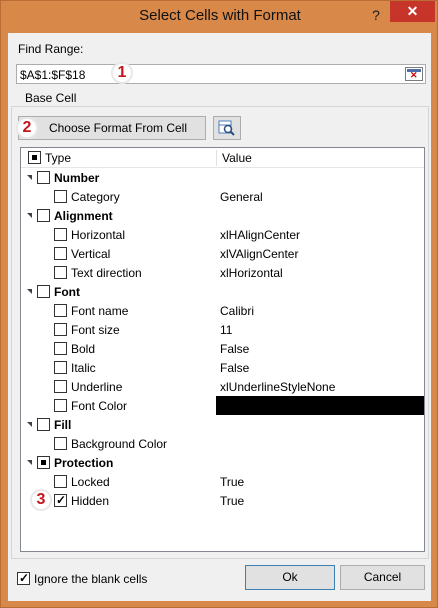 This screenshot has height=608, width=438. Describe the element at coordinates (27, 128) in the screenshot. I see `annotation-badge-2: 2` at that location.